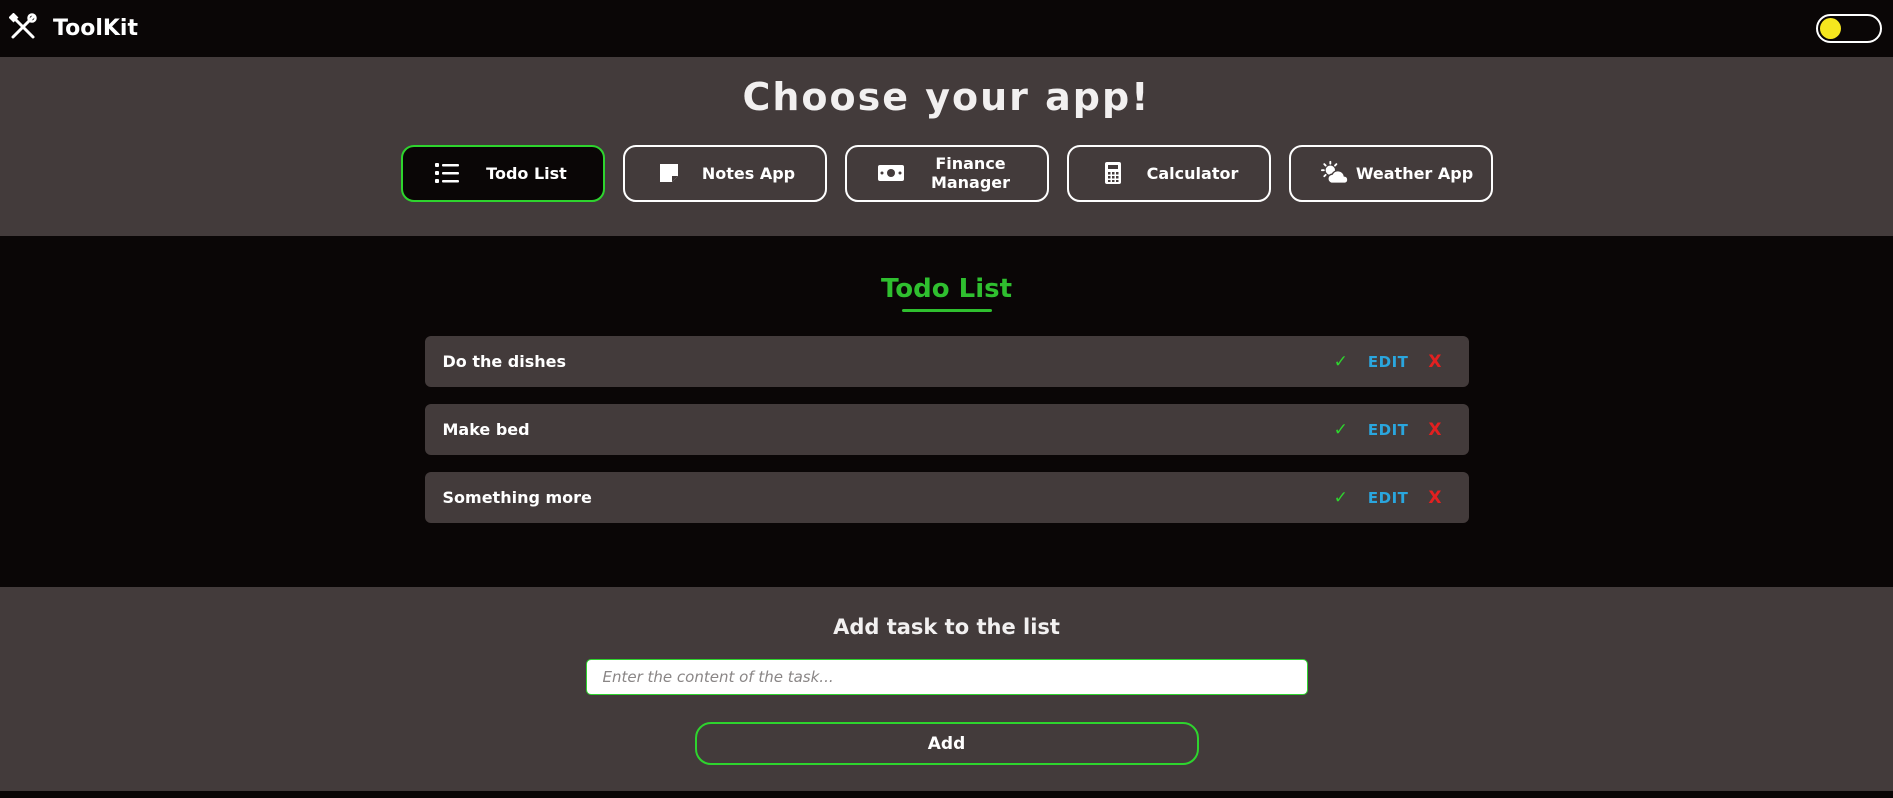  I want to click on bottom-strip, so click(946, 794).